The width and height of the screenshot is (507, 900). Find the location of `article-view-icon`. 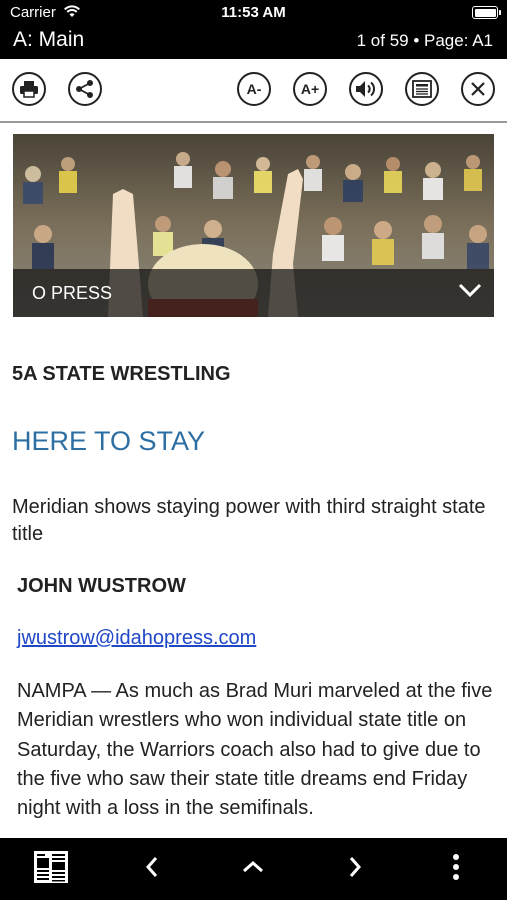

article-view-icon is located at coordinates (422, 89).